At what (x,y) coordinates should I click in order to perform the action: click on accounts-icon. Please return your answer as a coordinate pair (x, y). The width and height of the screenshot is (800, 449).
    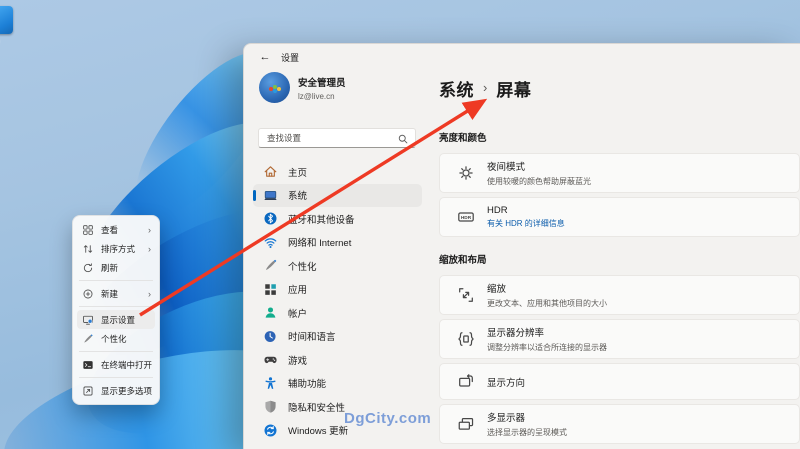
    Looking at the image, I should click on (270, 312).